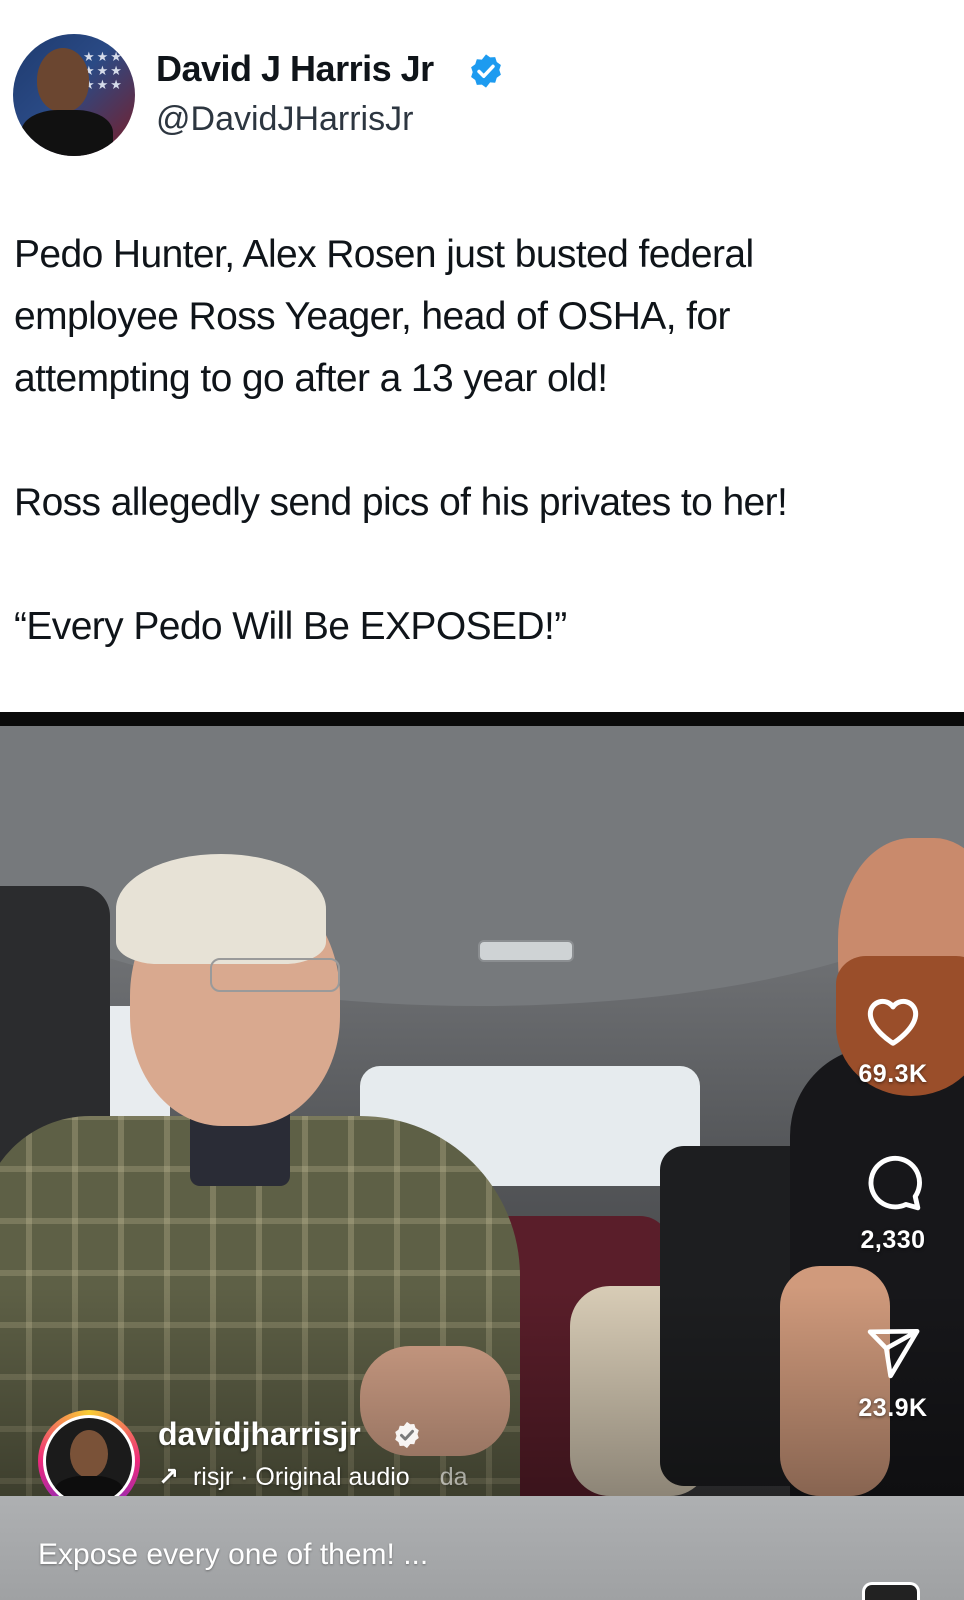  I want to click on comment-button: 2,330, so click(893, 1203).